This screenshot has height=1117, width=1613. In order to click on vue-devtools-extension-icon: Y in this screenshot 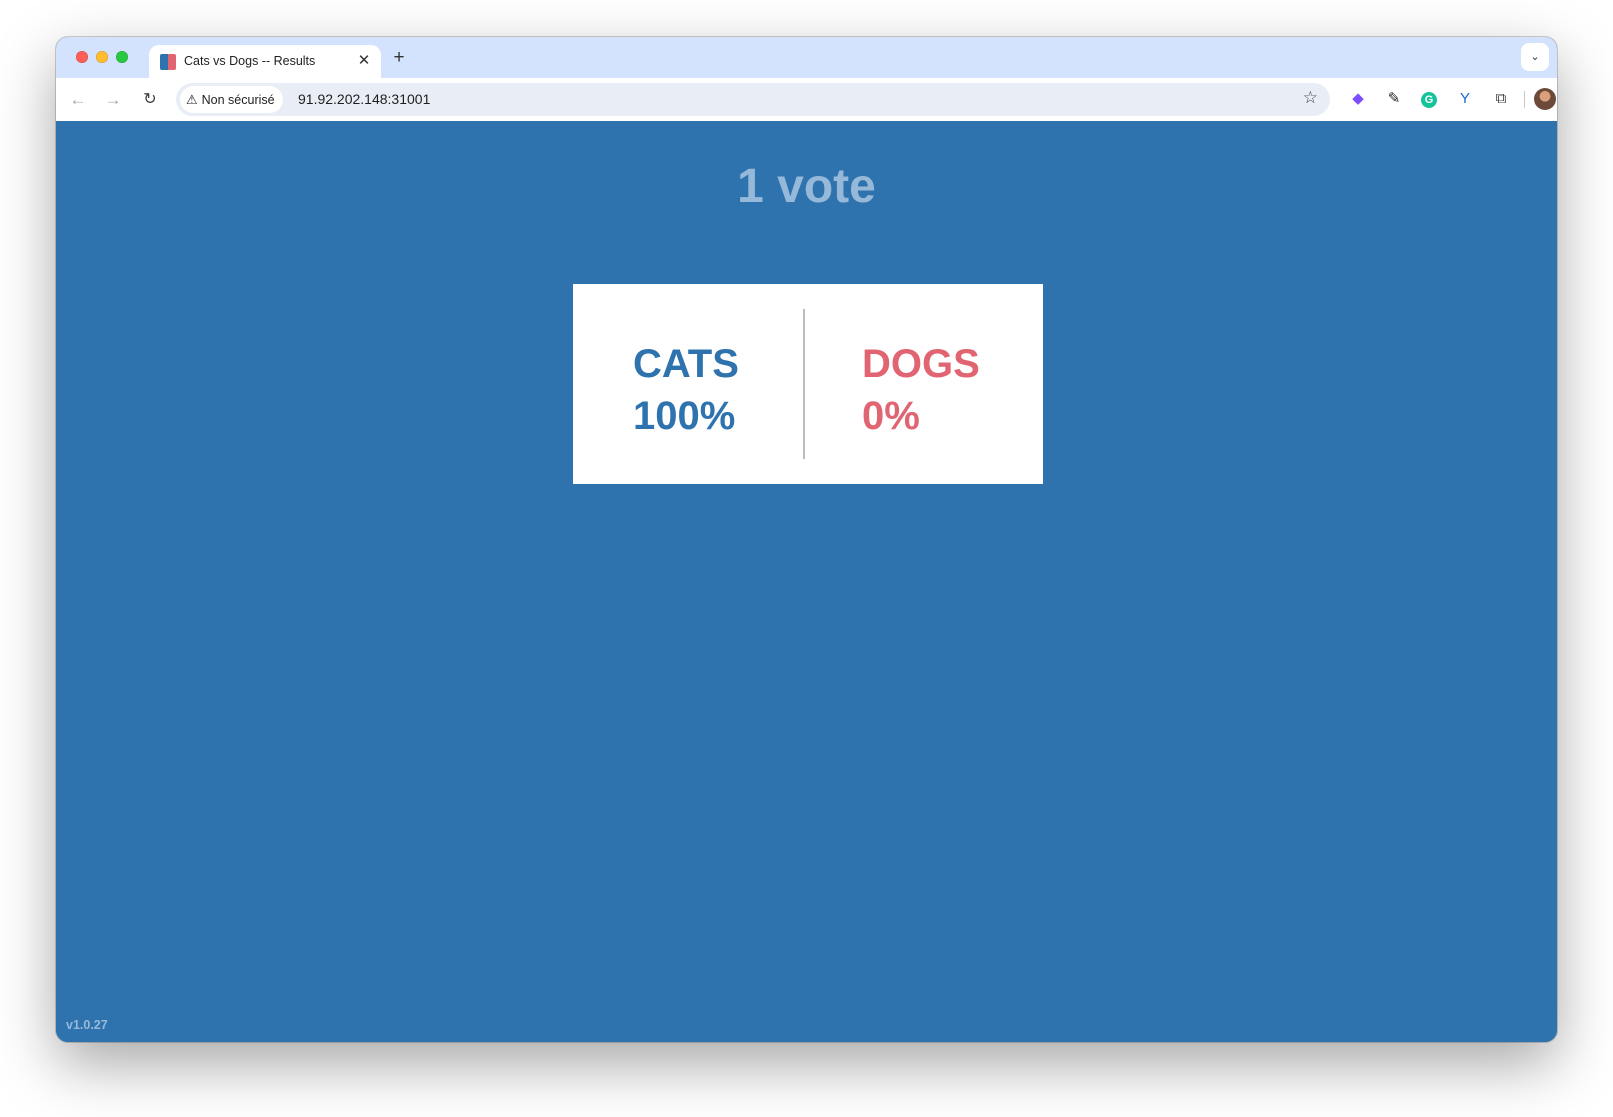, I will do `click(1465, 99)`.